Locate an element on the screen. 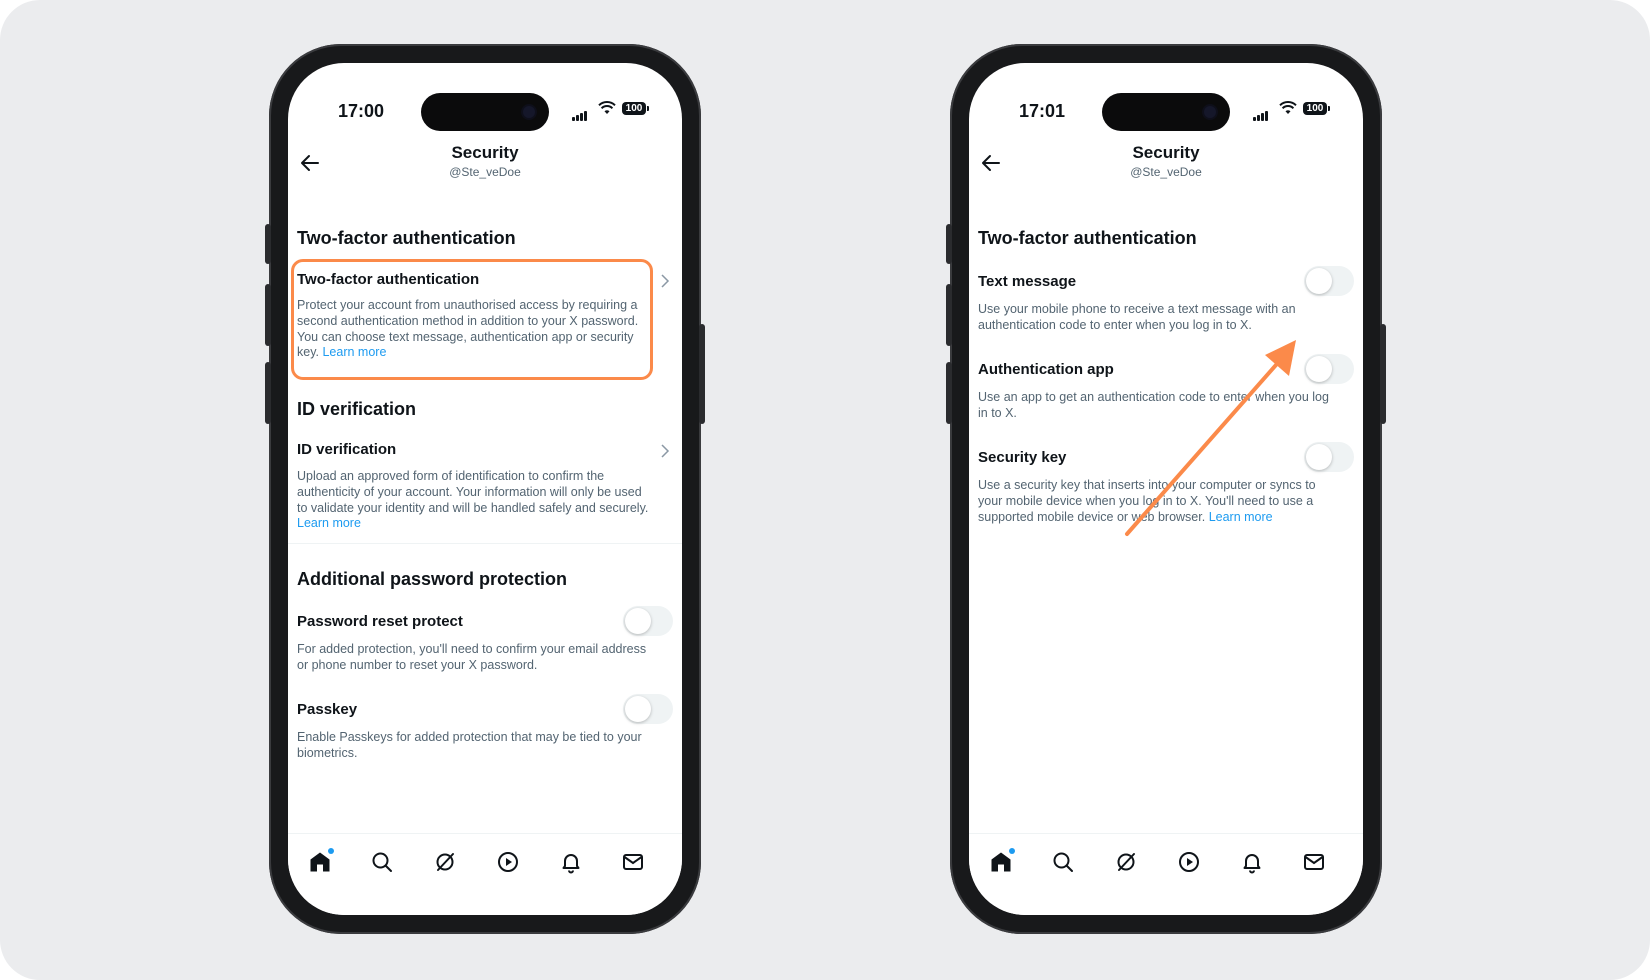 This screenshot has width=1650, height=980. status-bar: 17:00 100 is located at coordinates (485, 97).